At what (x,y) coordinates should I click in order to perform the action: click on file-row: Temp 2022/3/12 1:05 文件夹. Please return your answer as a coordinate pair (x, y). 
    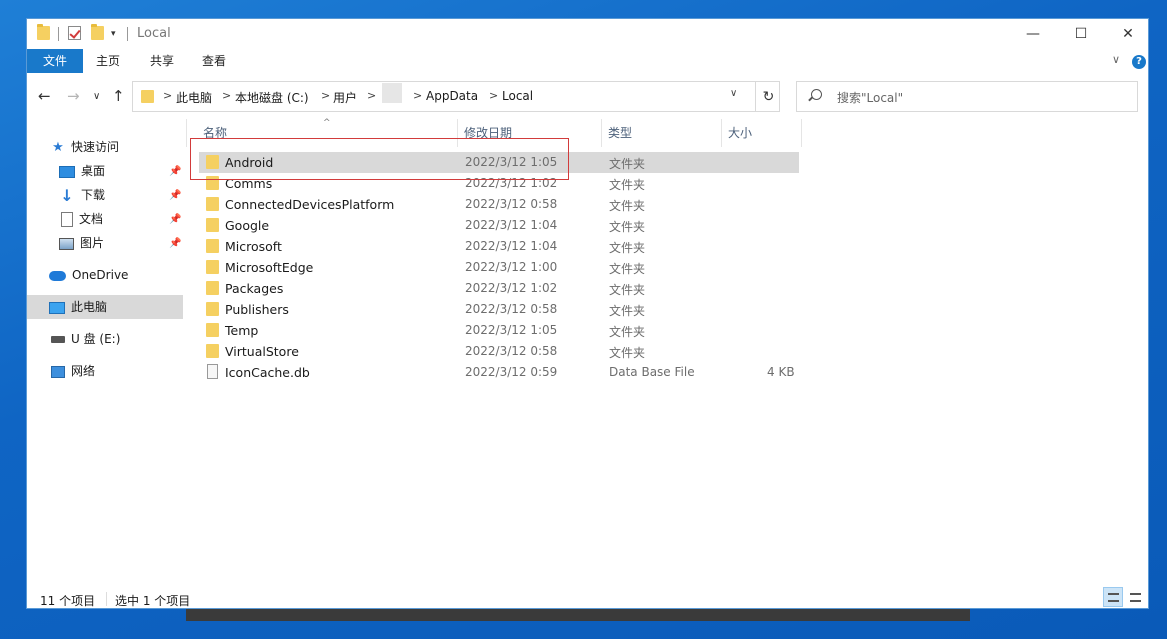
    Looking at the image, I should click on (499, 330).